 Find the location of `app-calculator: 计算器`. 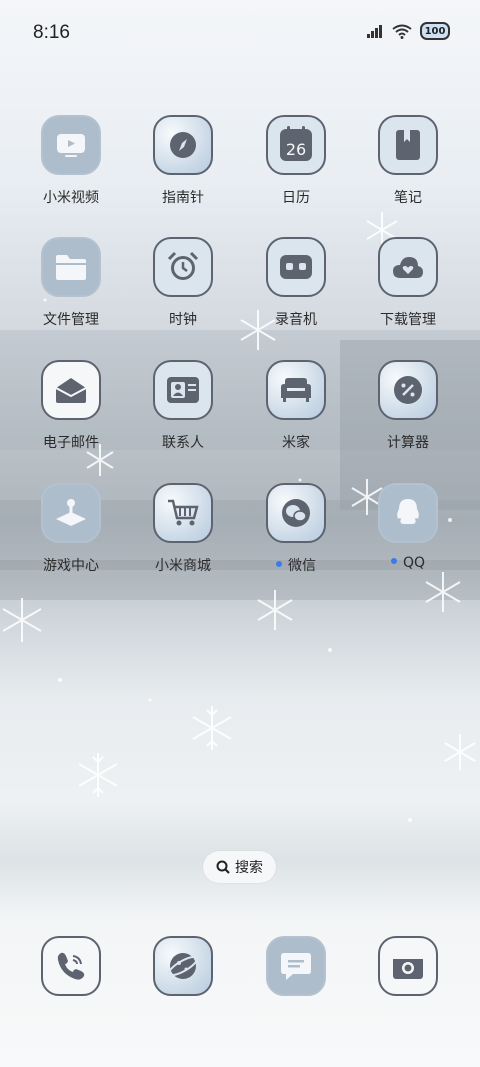

app-calculator: 计算器 is located at coordinates (408, 406).